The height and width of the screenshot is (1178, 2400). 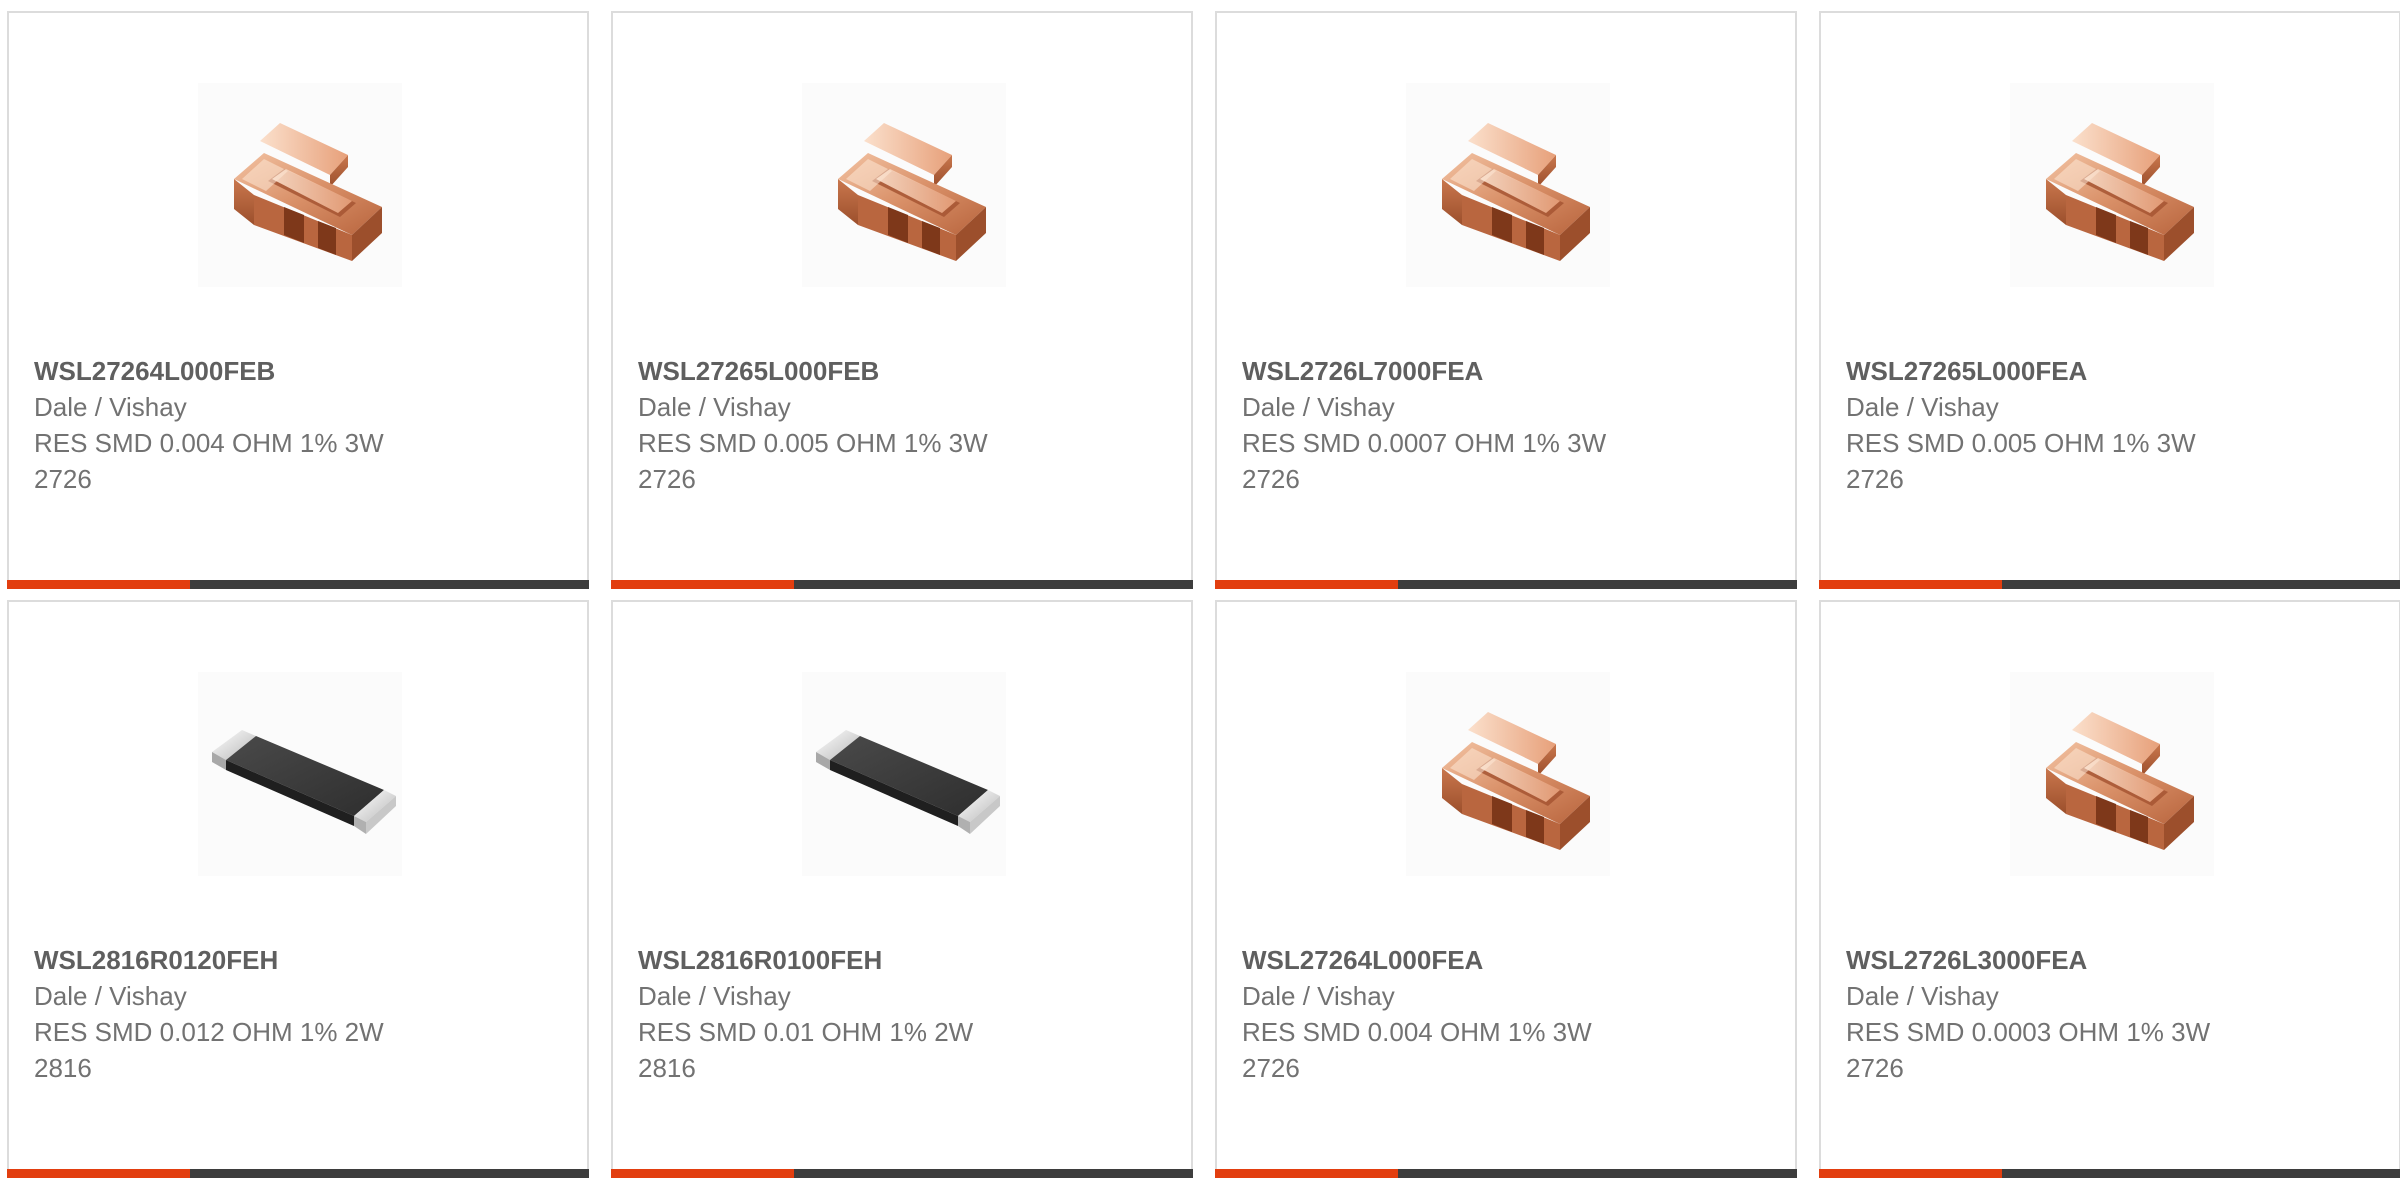 I want to click on description: RES SMD 0.01 OHM 1% 2W, so click(x=806, y=1032).